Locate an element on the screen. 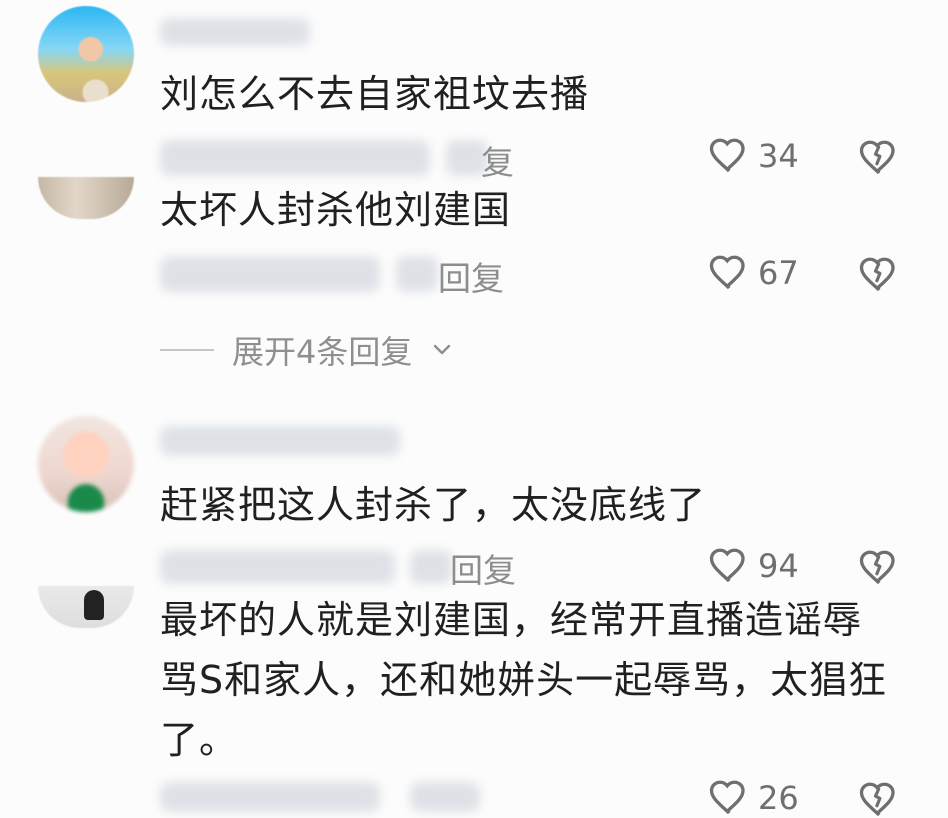 Image resolution: width=948 pixels, height=818 pixels. comment-text-3: 赶紧把这人封杀了，太没底线了 is located at coordinates (433, 505).